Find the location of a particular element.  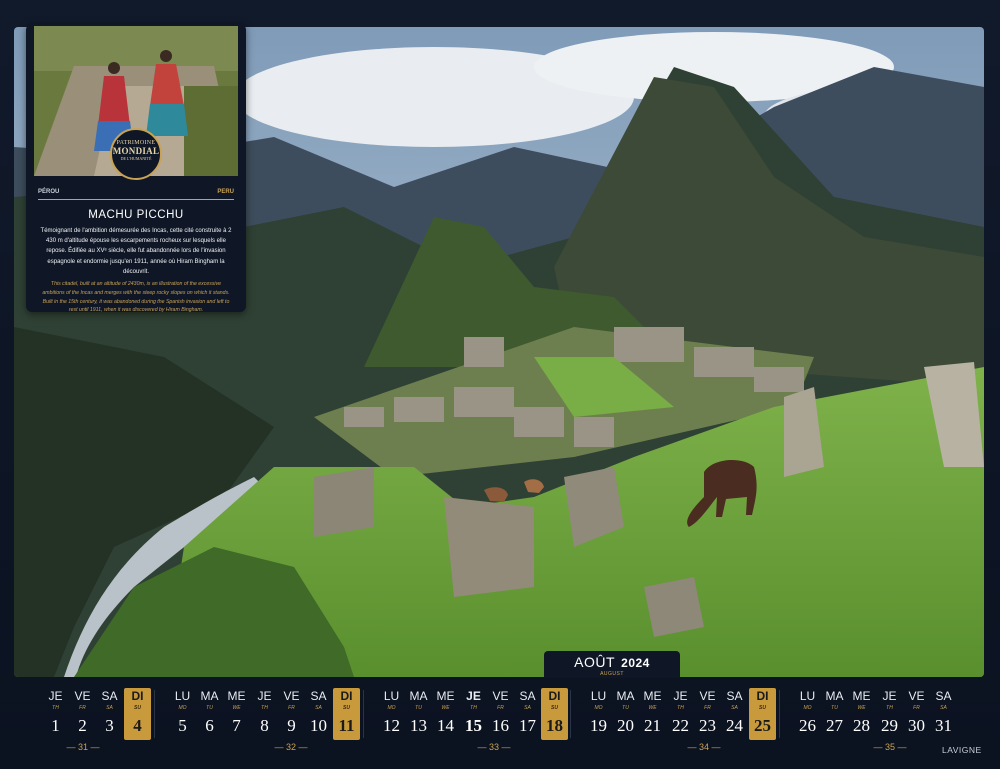

day-number: 24 is located at coordinates (734, 725).